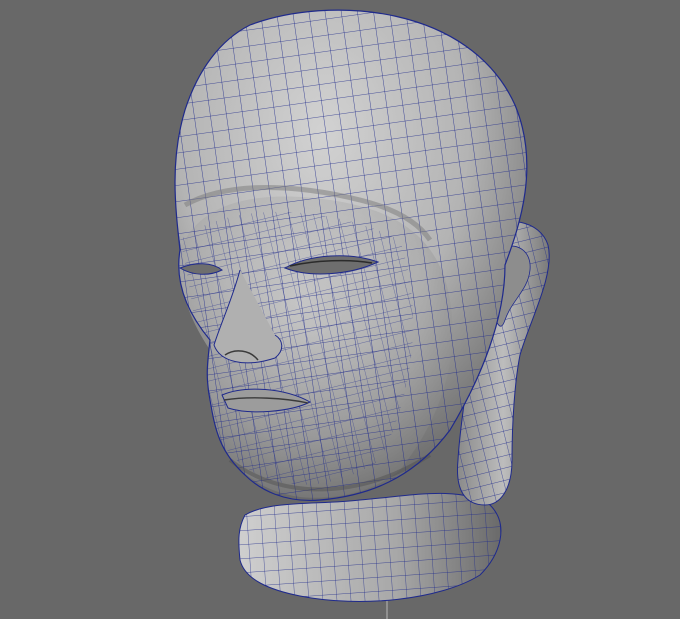 This screenshot has height=619, width=680. Describe the element at coordinates (375, 554) in the screenshot. I see `neck-mesh` at that location.